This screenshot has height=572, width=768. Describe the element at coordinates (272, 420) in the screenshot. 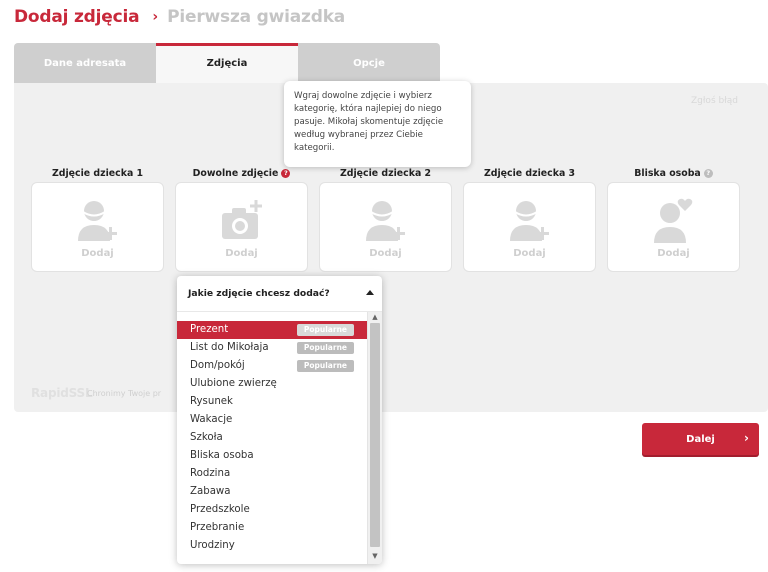

I see `dropdown-option: Wakacje` at that location.